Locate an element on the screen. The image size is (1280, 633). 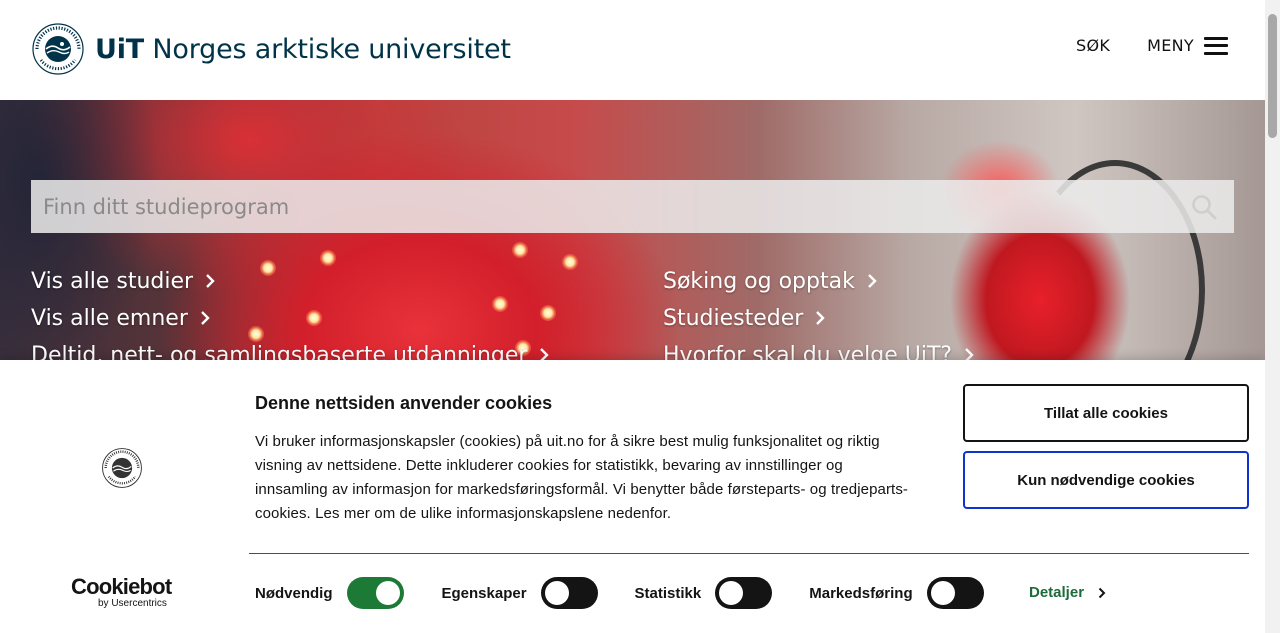
cookiebot-logo: Cookiebot by Usercentrics is located at coordinates (126, 593).